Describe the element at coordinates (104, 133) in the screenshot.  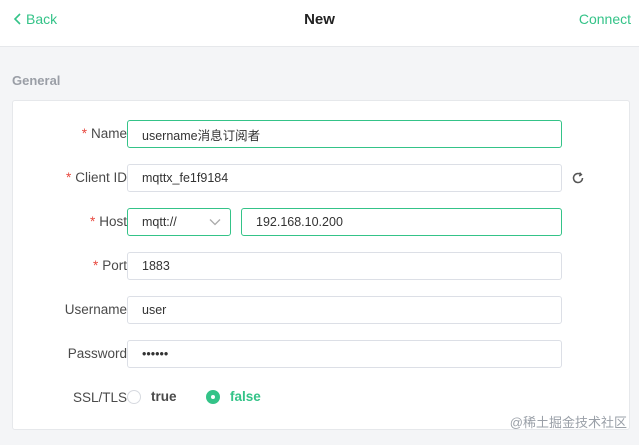
I see `name-label: * Name` at that location.